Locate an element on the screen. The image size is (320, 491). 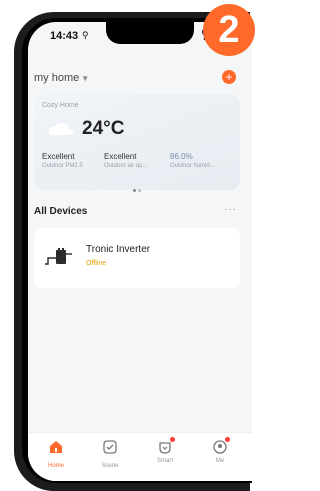
tab-me-label: Me is located at coordinates (220, 461).